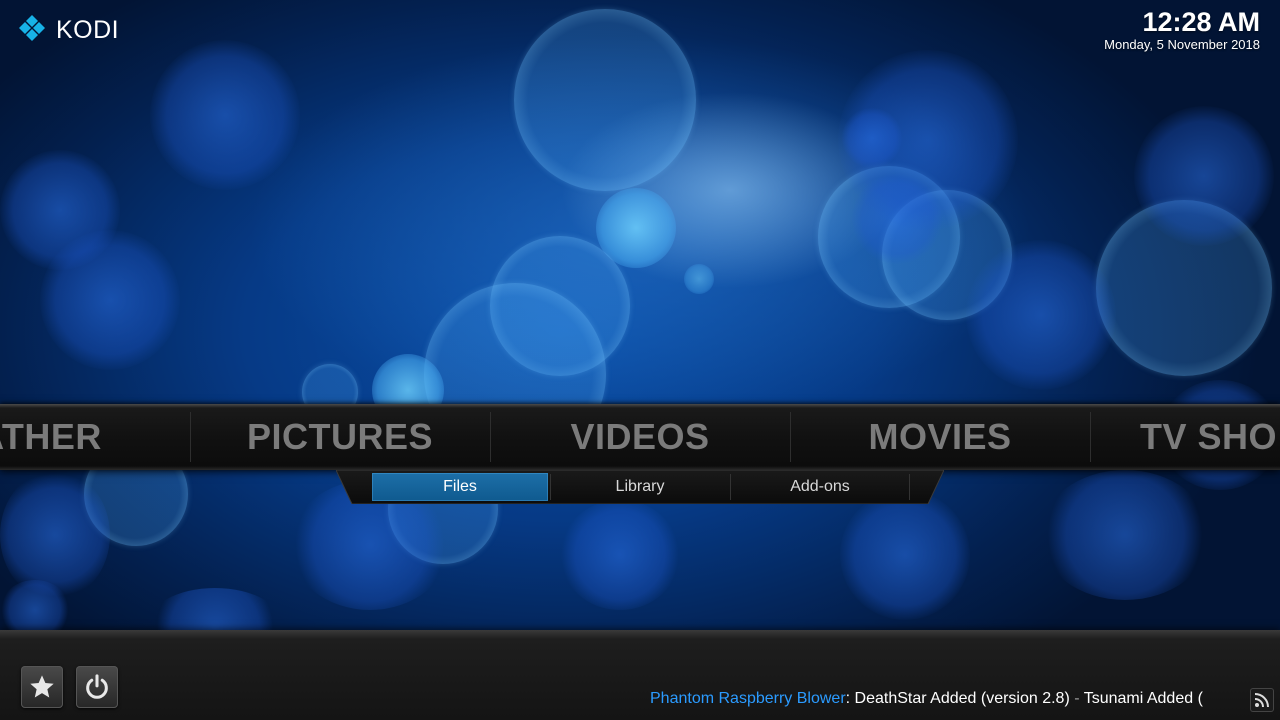  I want to click on menu-item-movies: MOVIES, so click(940, 437).